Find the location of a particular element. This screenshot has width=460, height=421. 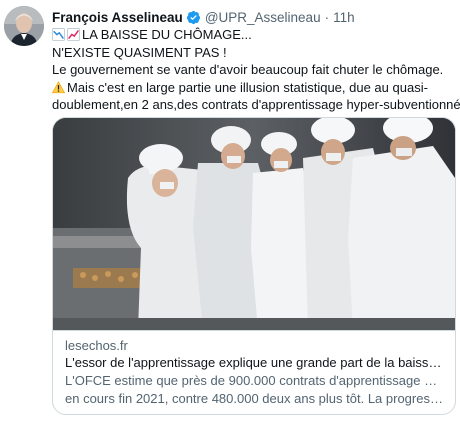

author-handle: @UPR_Asselineau is located at coordinates (263, 17).